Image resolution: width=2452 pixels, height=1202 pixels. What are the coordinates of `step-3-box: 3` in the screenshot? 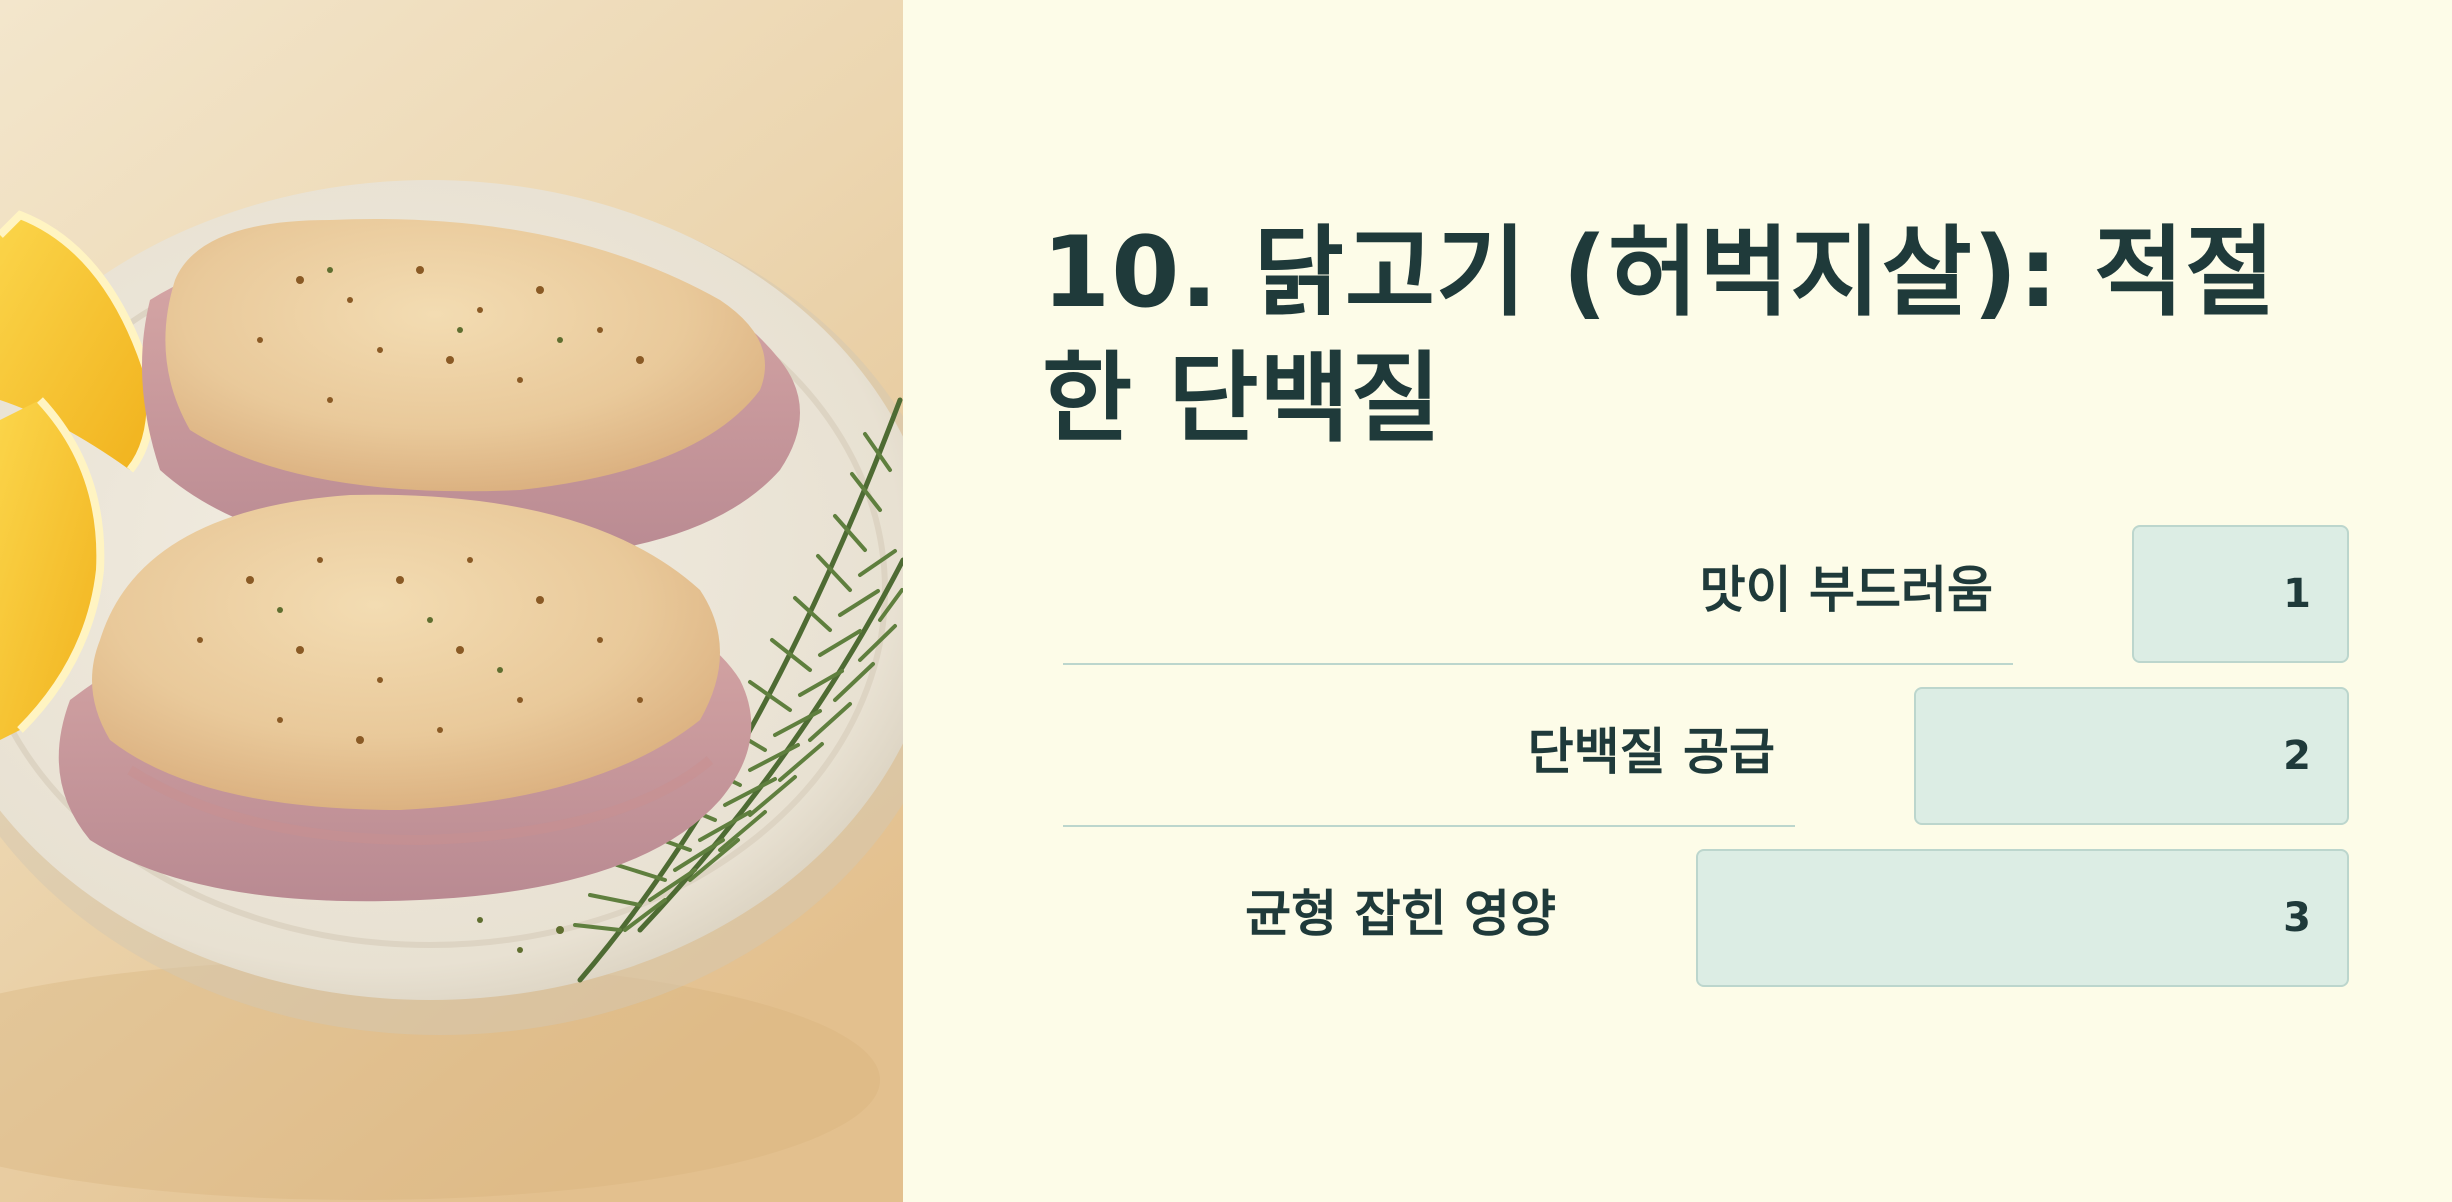 It's located at (2022, 918).